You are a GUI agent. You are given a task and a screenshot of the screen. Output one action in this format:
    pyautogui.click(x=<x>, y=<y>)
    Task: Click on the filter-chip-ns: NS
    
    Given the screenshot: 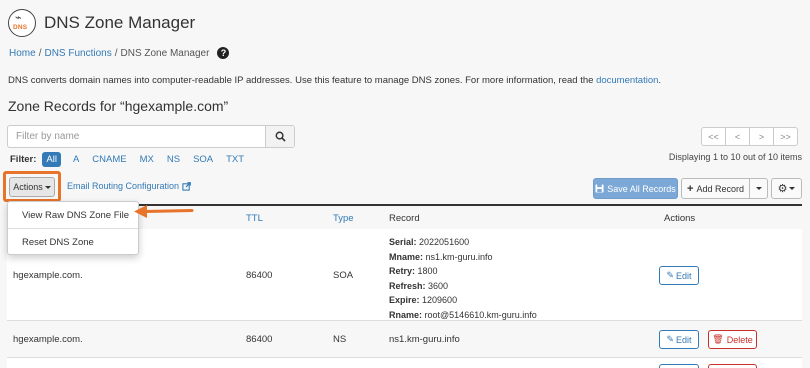 What is the action you would take?
    pyautogui.click(x=173, y=159)
    